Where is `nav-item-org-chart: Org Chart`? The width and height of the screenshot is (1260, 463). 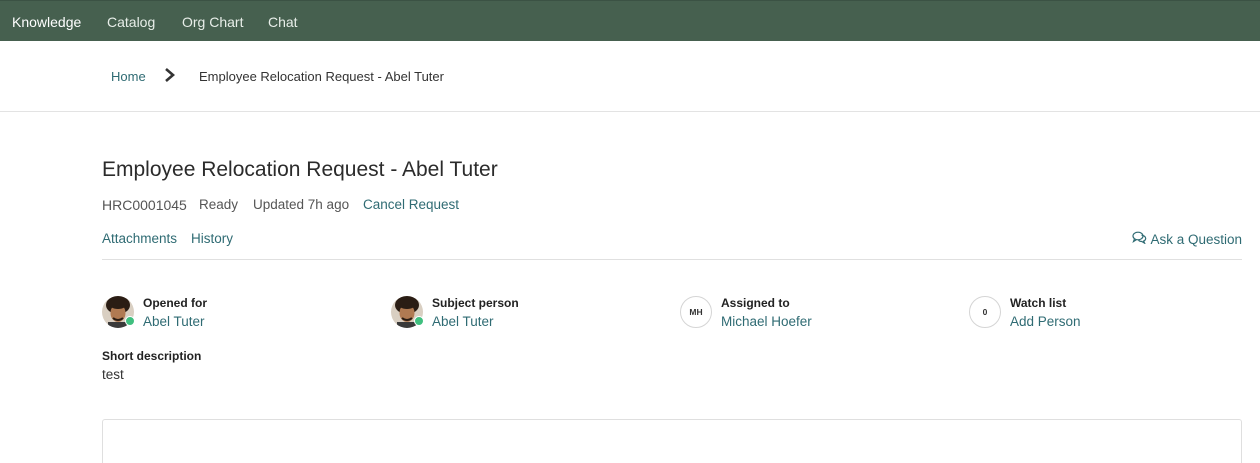 nav-item-org-chart: Org Chart is located at coordinates (212, 22).